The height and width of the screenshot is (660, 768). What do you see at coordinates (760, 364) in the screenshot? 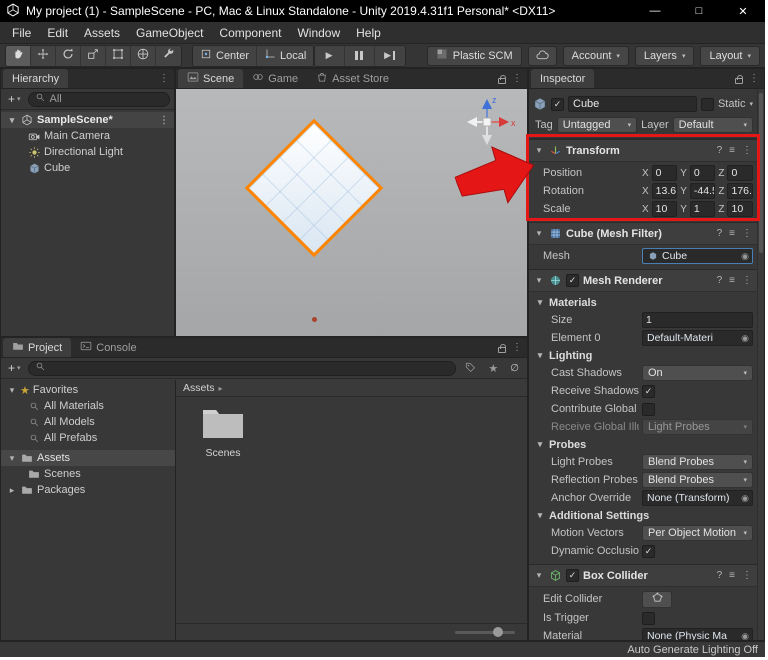
I see `inspector-scrollbar` at bounding box center [760, 364].